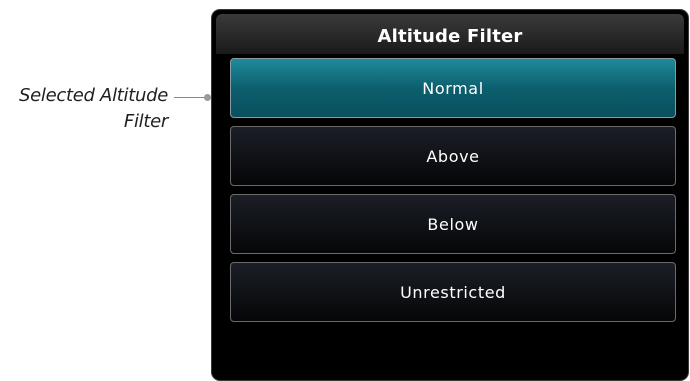  I want to click on callout-leader-dot, so click(207, 97).